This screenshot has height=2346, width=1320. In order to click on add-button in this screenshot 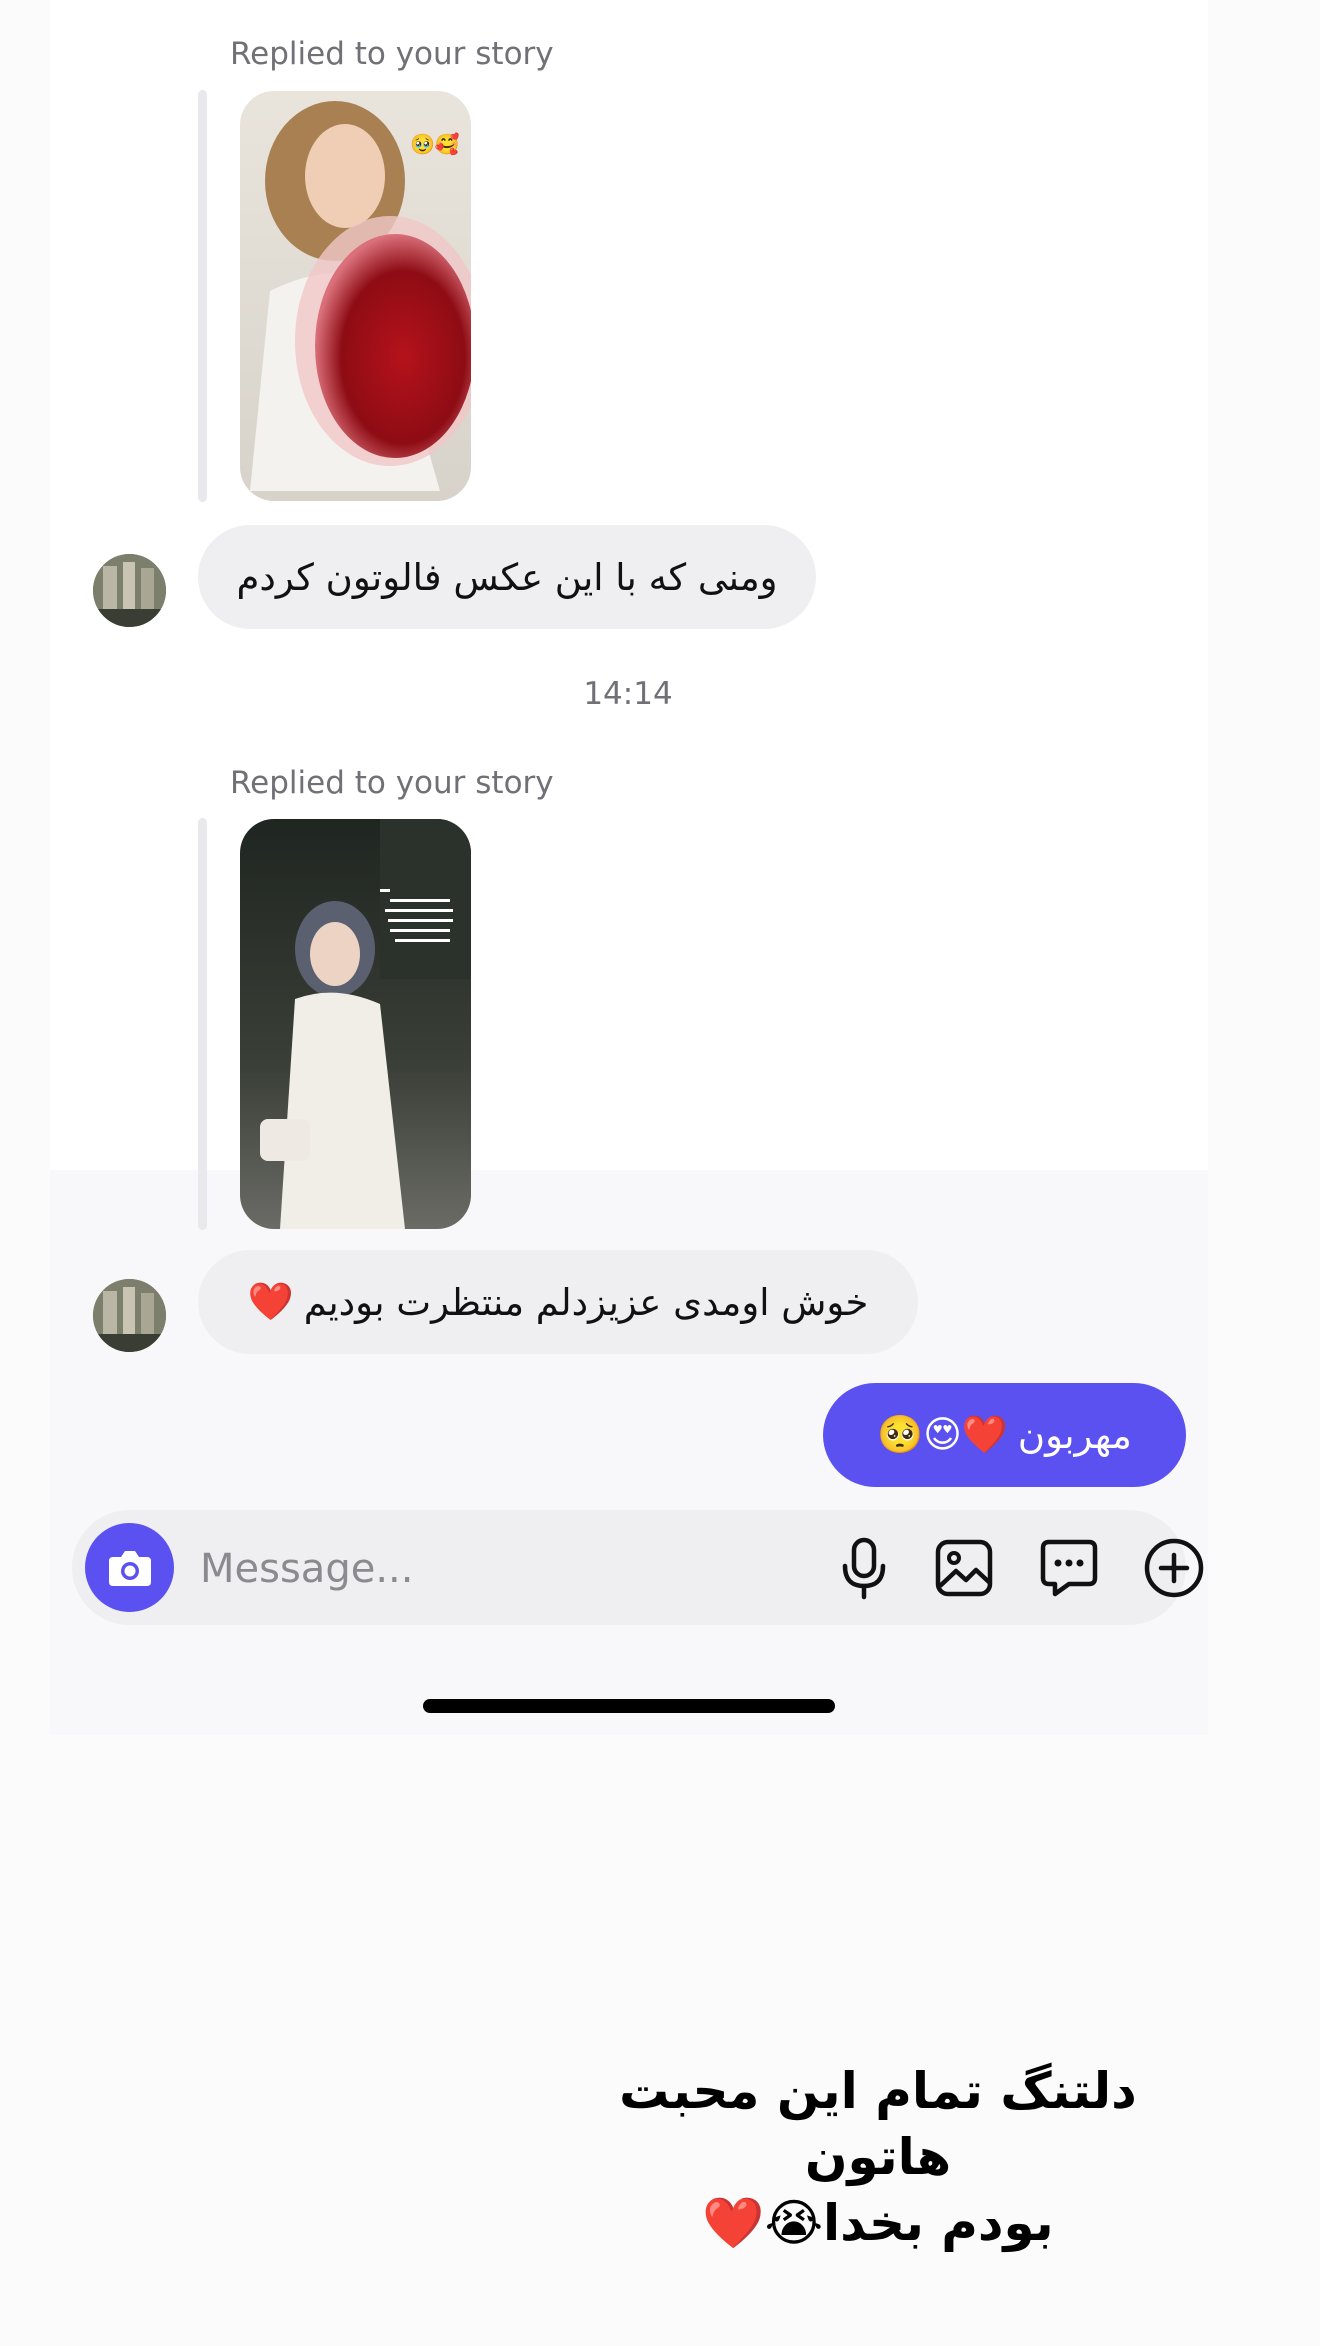, I will do `click(1174, 1568)`.